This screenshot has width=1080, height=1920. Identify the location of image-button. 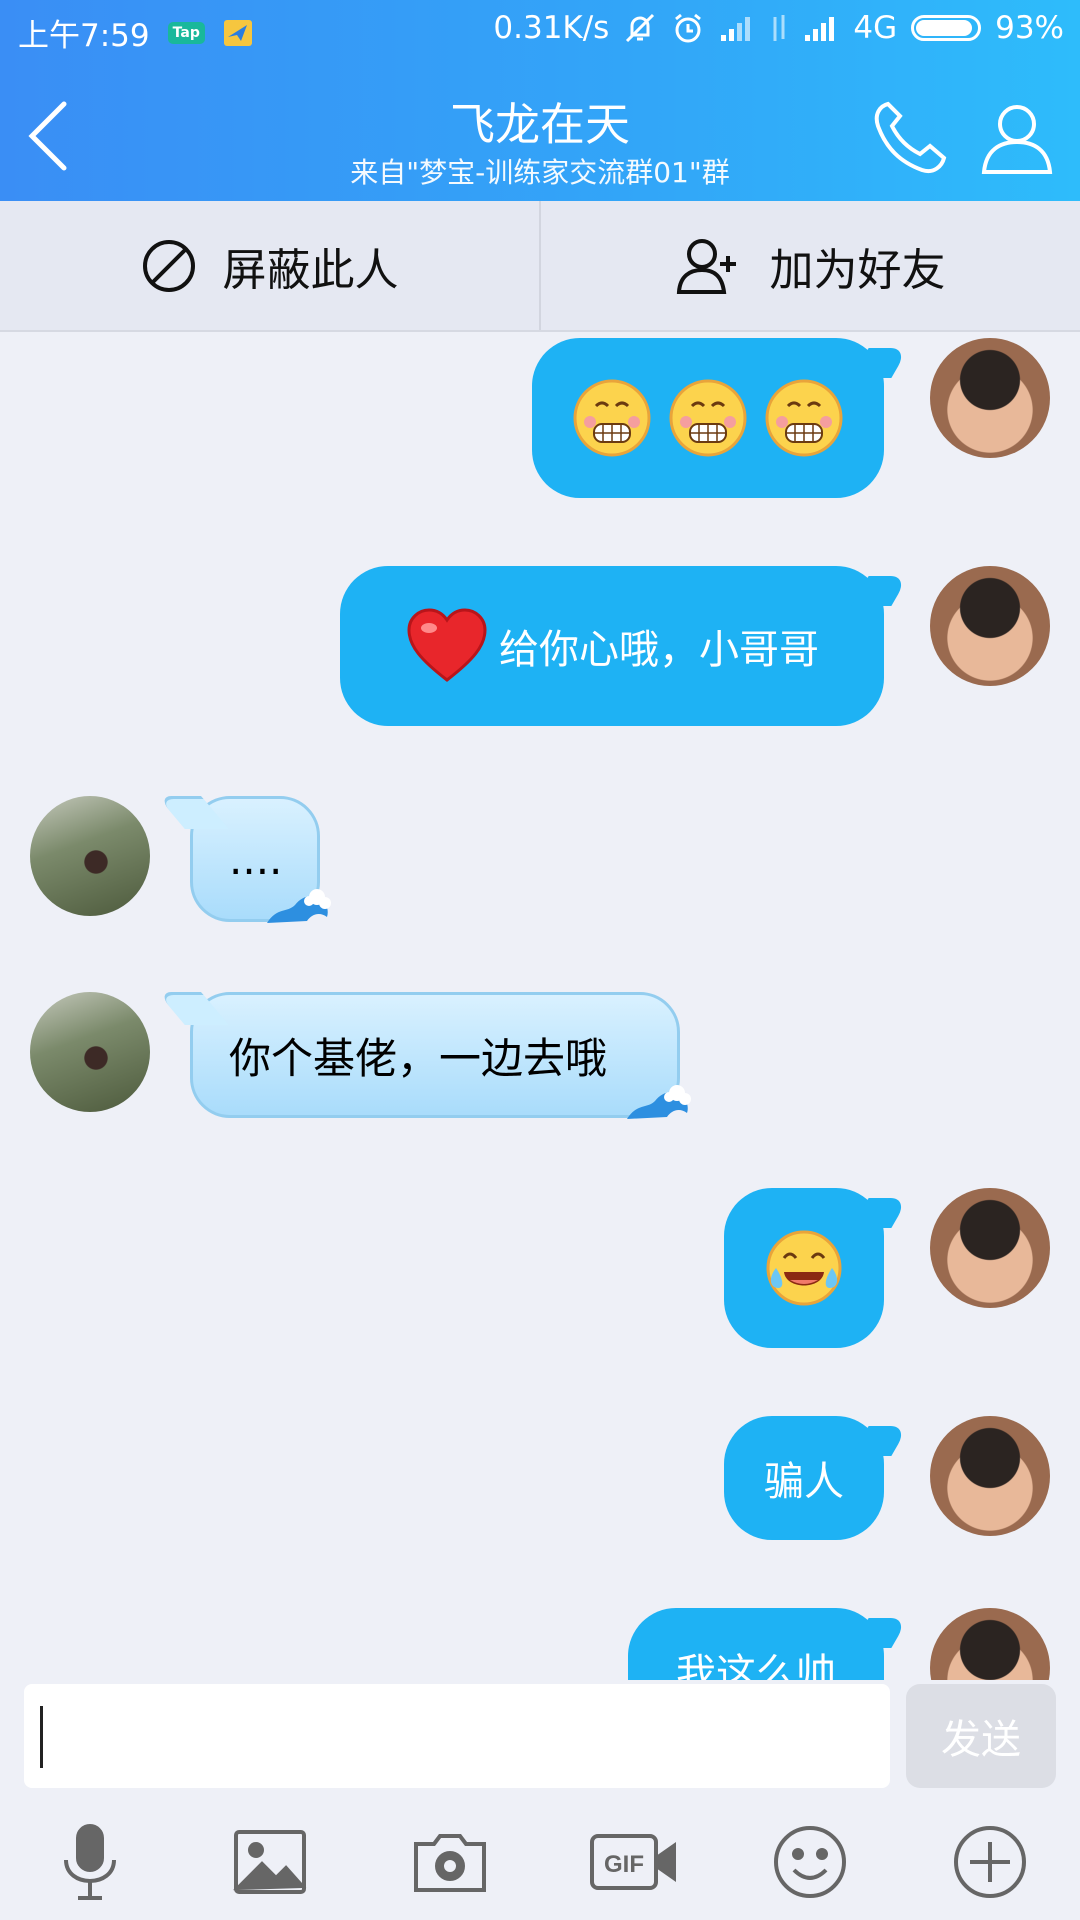
(270, 1862).